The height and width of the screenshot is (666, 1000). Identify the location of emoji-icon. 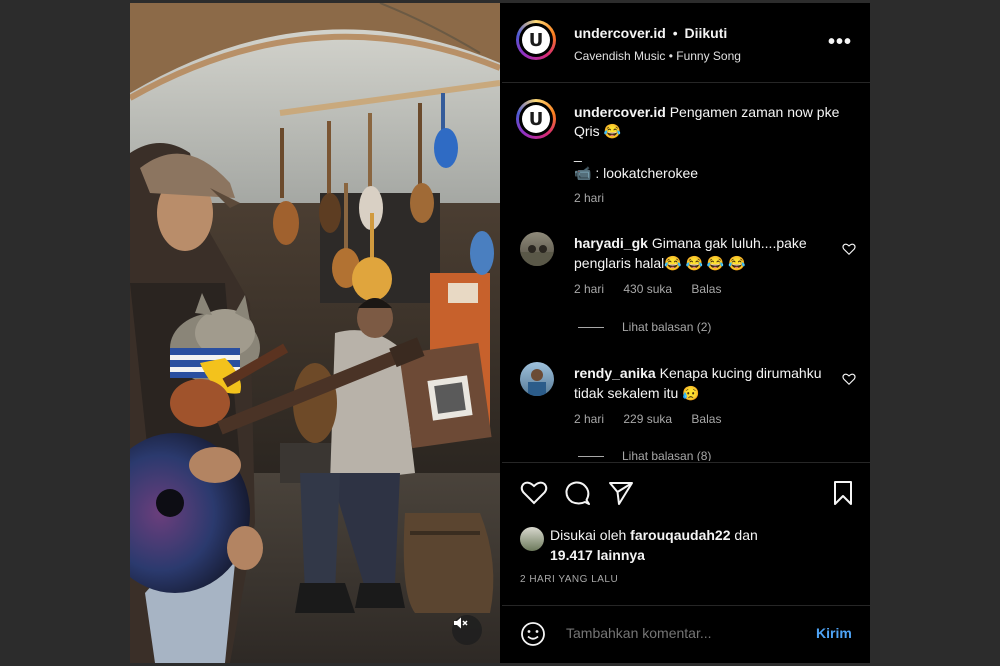
(533, 634).